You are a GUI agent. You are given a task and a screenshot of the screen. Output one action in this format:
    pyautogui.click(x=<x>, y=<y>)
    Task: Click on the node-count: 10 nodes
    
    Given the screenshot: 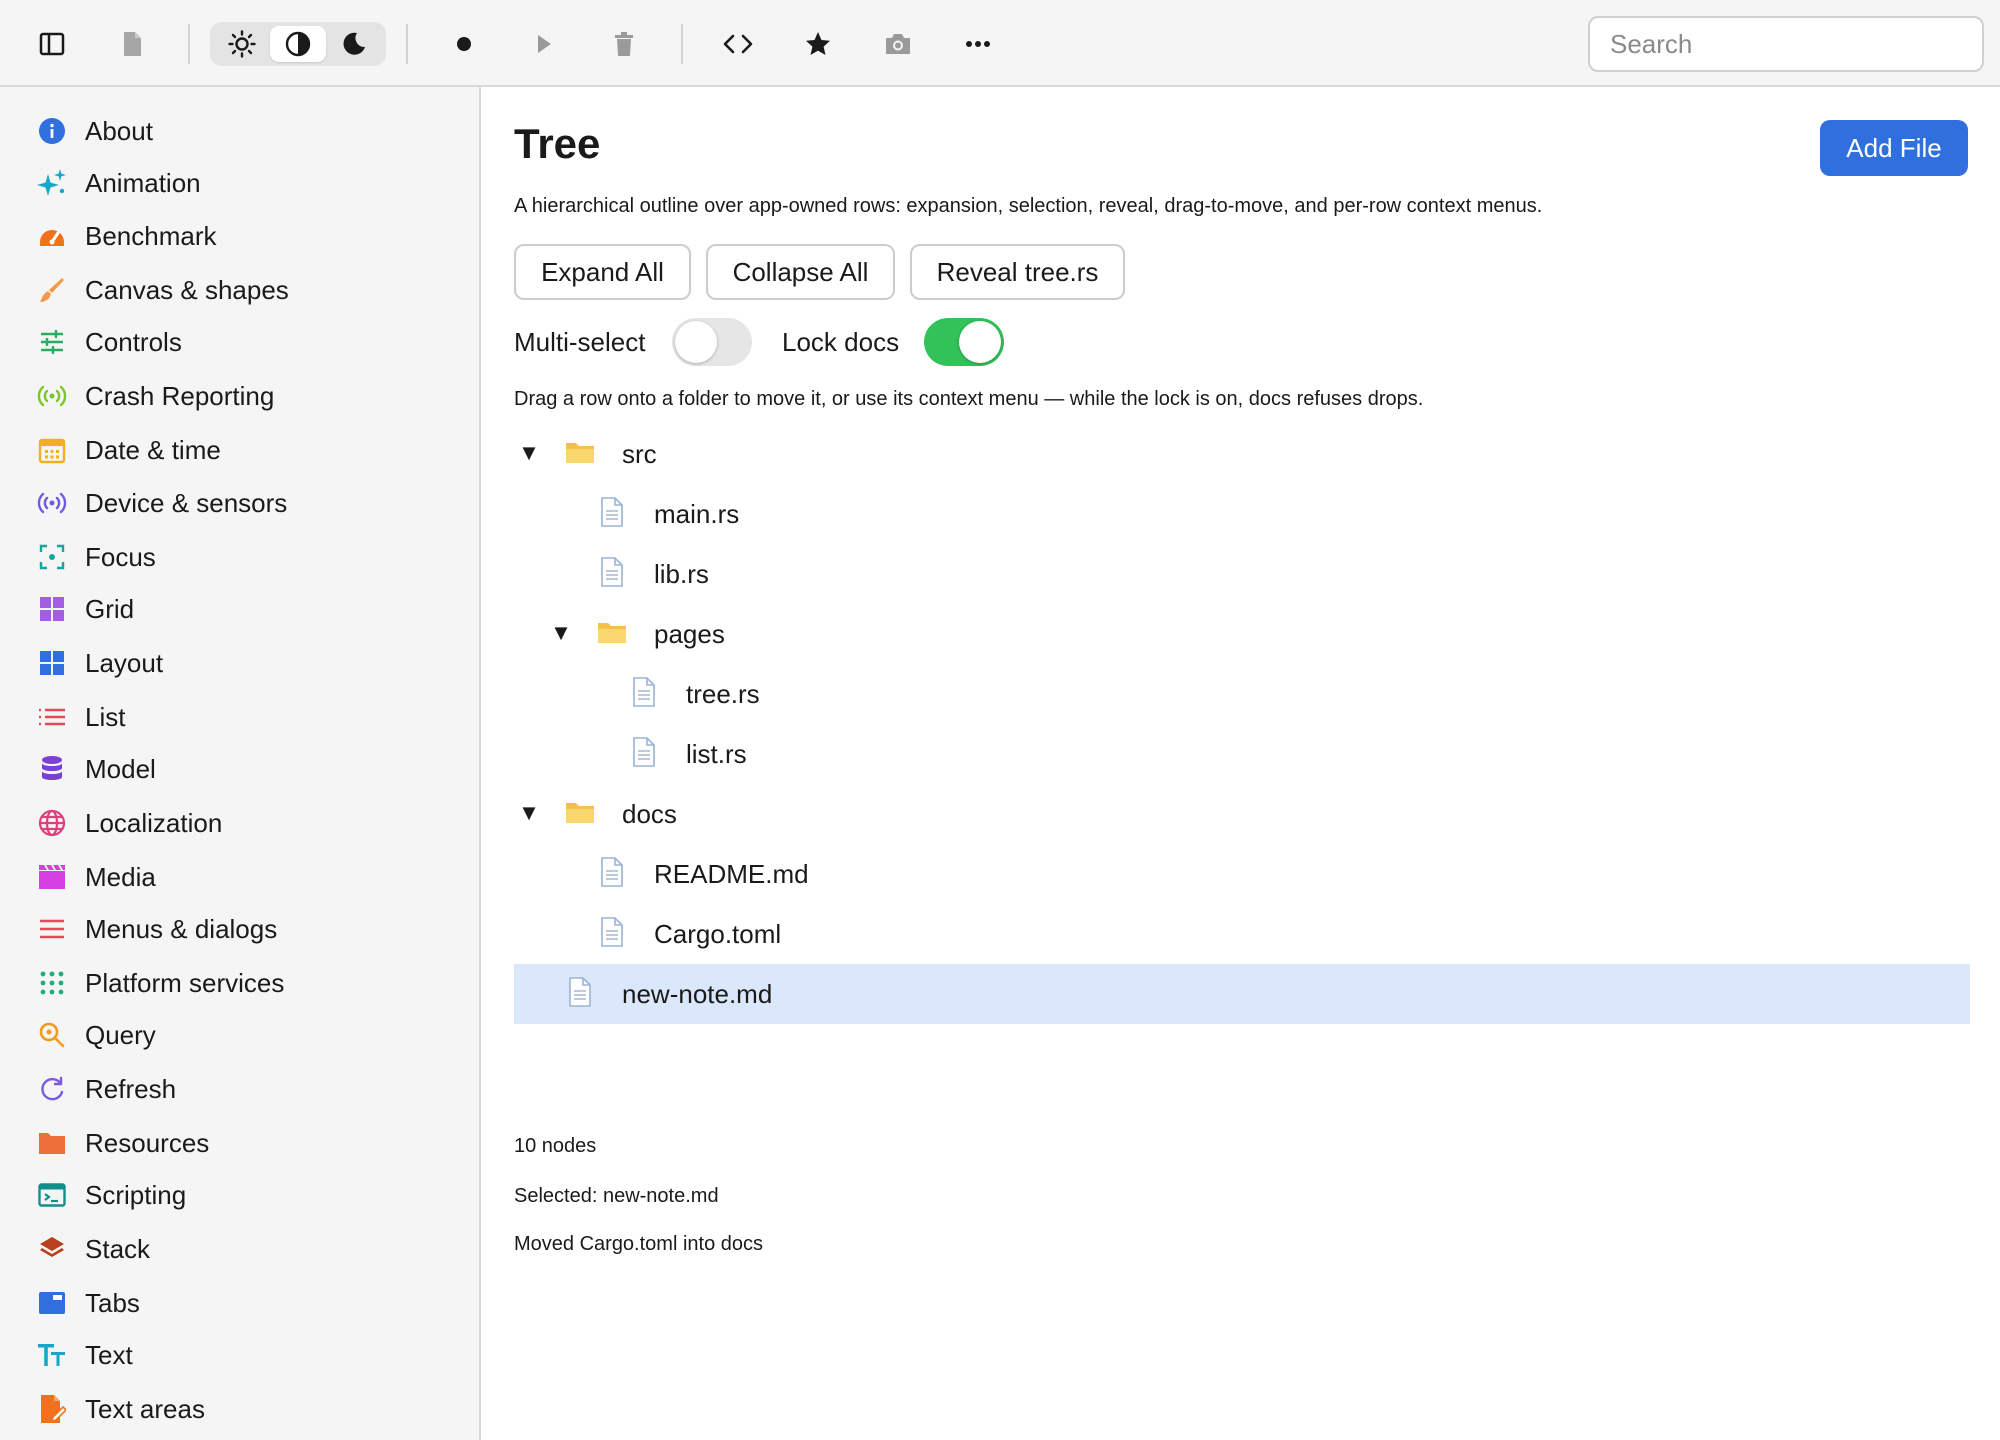 What is the action you would take?
    pyautogui.click(x=555, y=1146)
    